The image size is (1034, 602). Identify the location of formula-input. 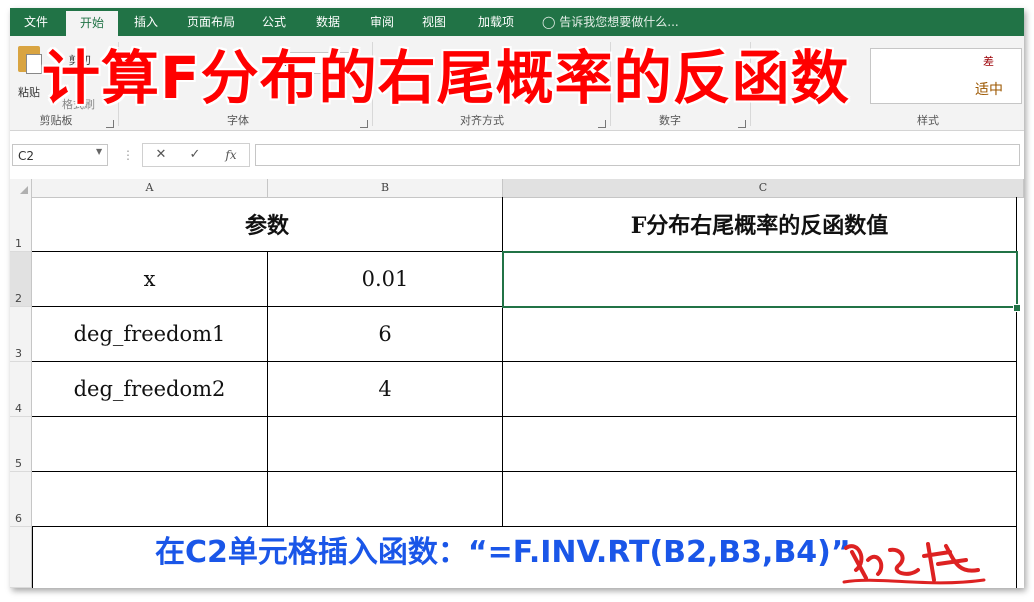
(637, 155).